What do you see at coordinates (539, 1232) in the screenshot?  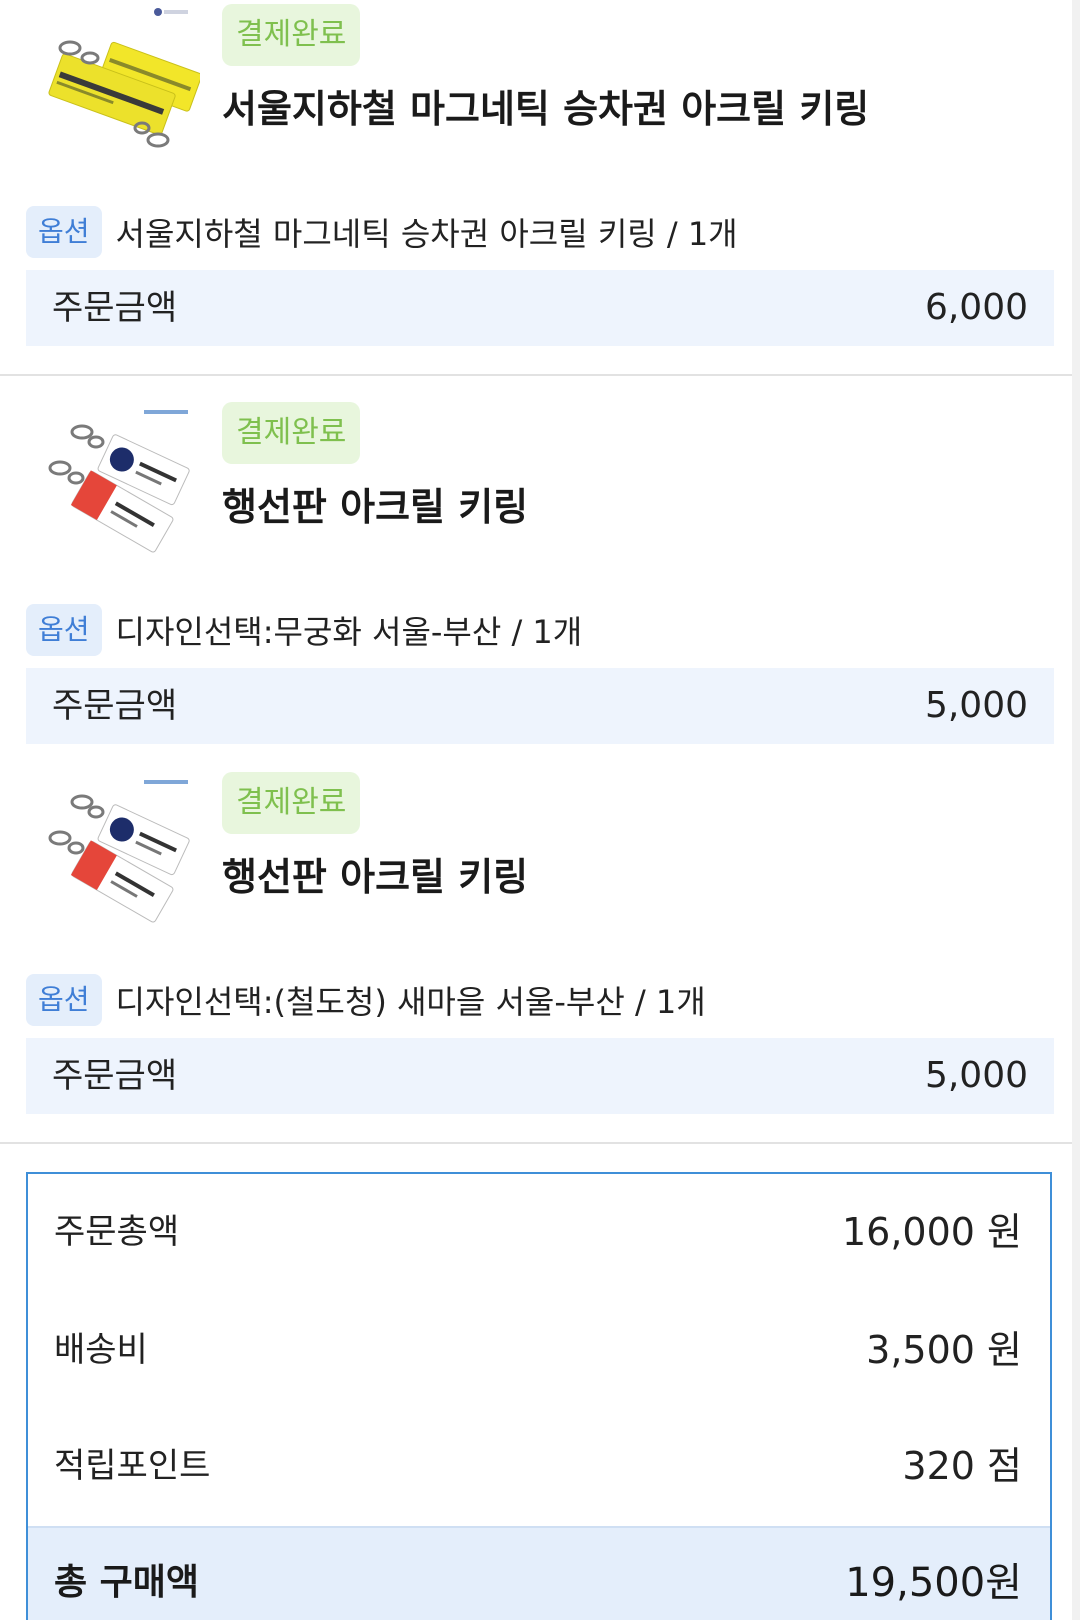 I see `order-total-row: 주문총액 16,000 원` at bounding box center [539, 1232].